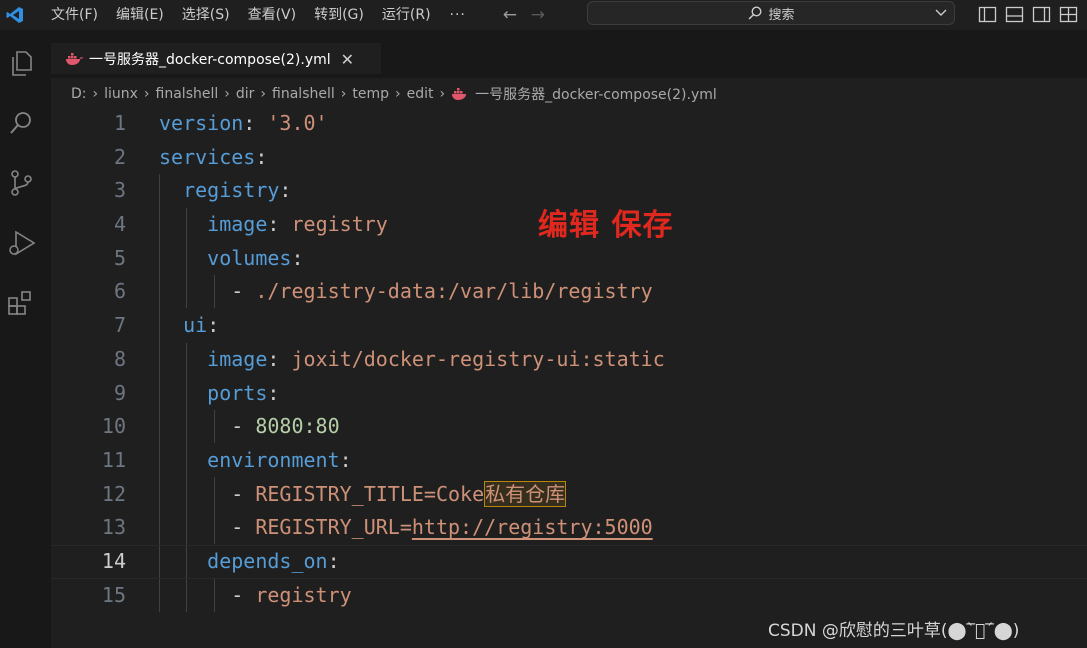 This screenshot has height=648, width=1087. What do you see at coordinates (569, 427) in the screenshot?
I see `code-line: 10 - 8080:80` at bounding box center [569, 427].